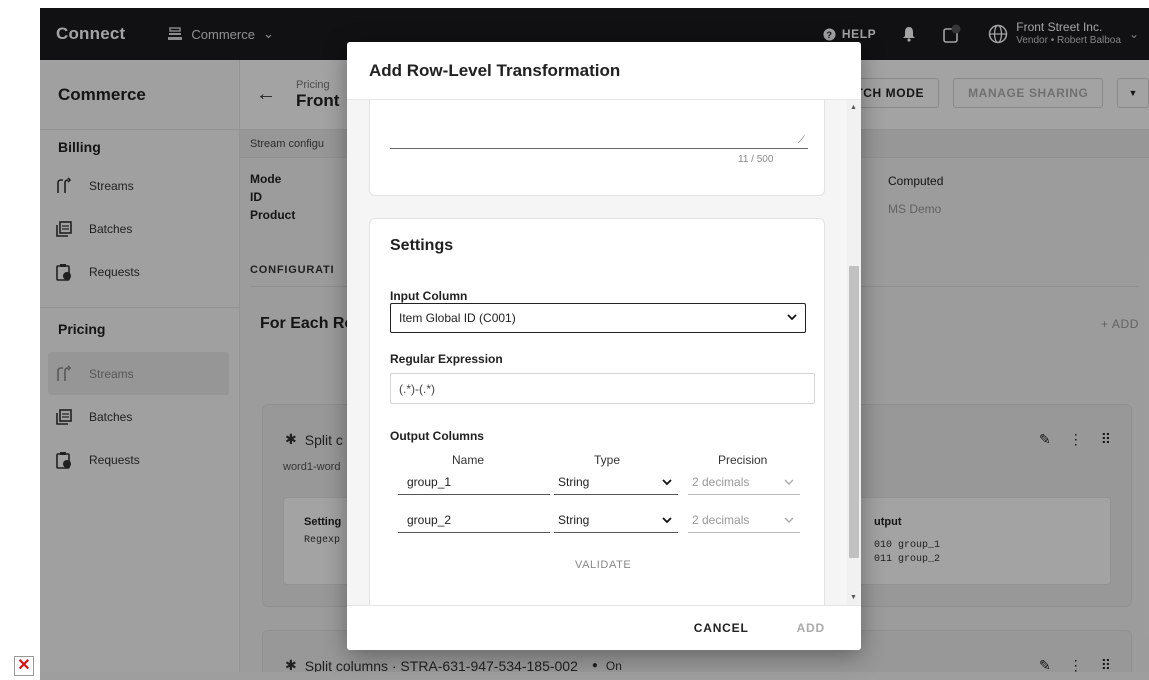 This screenshot has width=1149, height=680. What do you see at coordinates (474, 482) in the screenshot?
I see `output-name-input: group_1` at bounding box center [474, 482].